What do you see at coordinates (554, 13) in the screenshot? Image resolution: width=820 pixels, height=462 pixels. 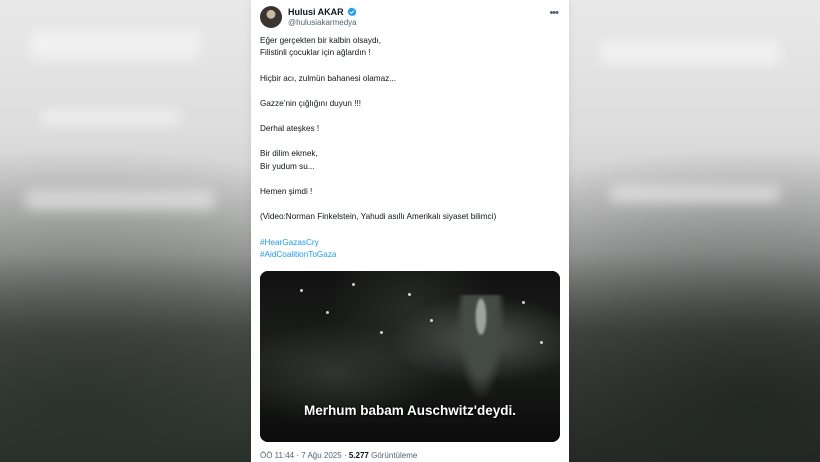 I see `more-options-icon: •••` at bounding box center [554, 13].